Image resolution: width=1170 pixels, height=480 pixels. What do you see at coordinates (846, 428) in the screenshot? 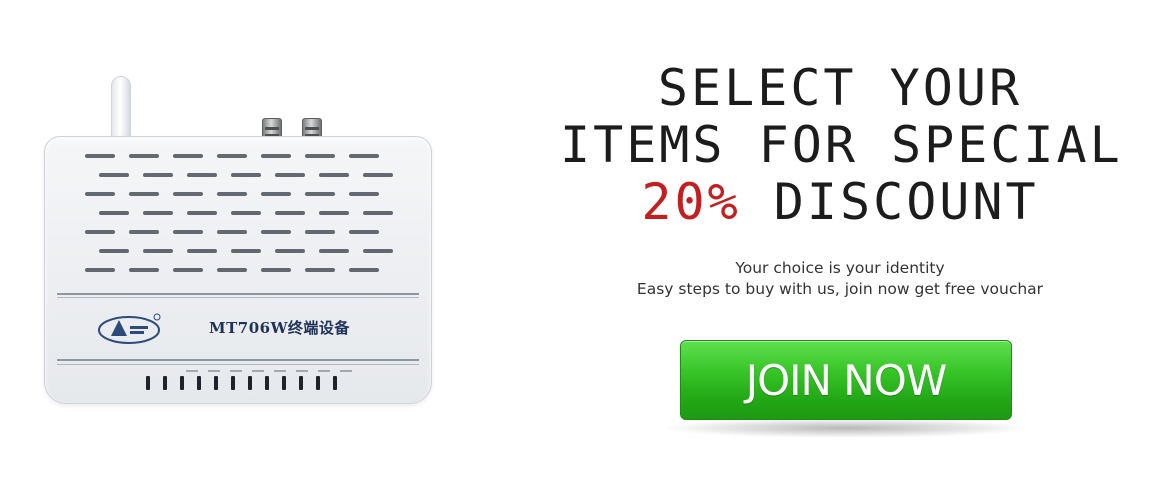
I see `button-shadow` at bounding box center [846, 428].